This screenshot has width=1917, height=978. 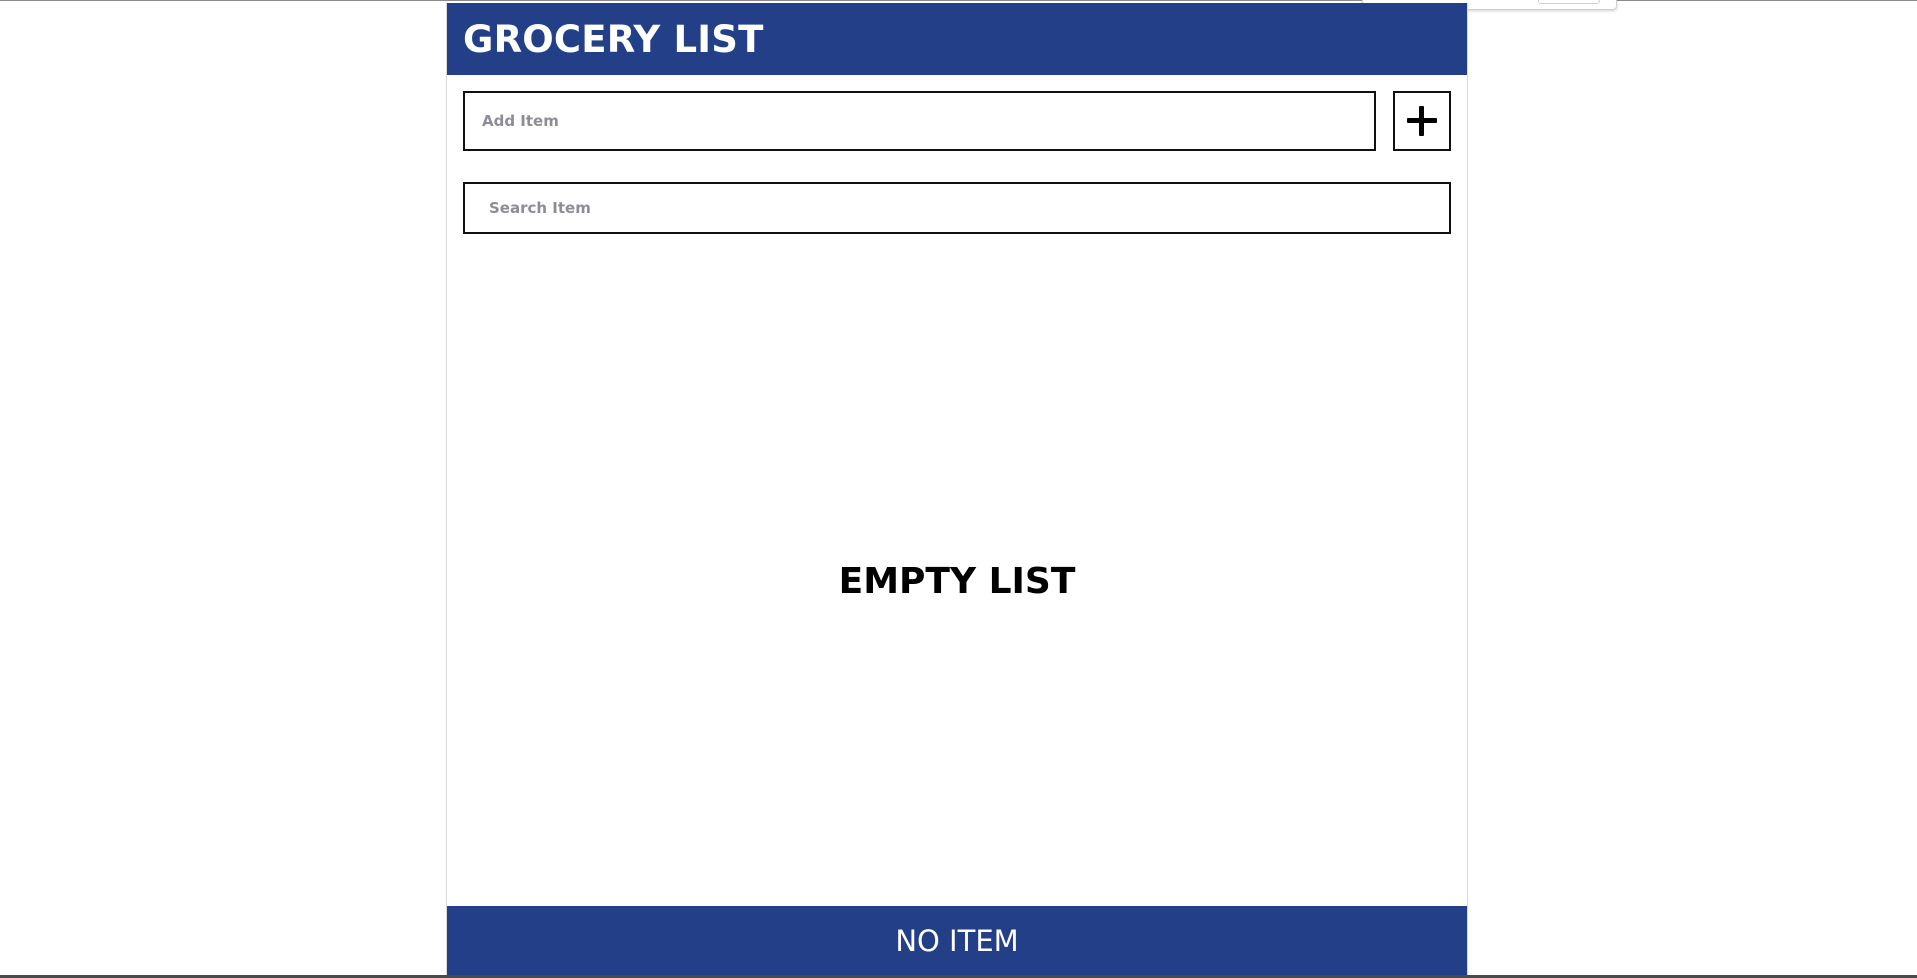 What do you see at coordinates (958, 0) in the screenshot?
I see `browser-top-edge` at bounding box center [958, 0].